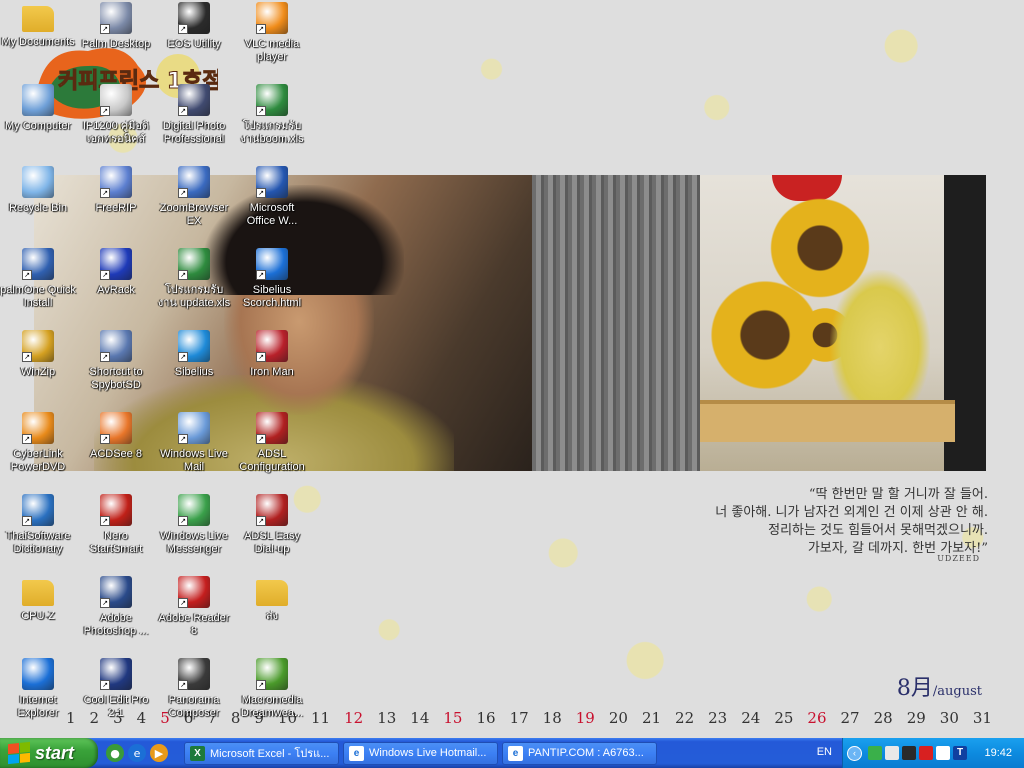 Image resolution: width=1024 pixels, height=768 pixels. I want to click on desktop-icon: ↗ Windows Live Mail, so click(194, 450).